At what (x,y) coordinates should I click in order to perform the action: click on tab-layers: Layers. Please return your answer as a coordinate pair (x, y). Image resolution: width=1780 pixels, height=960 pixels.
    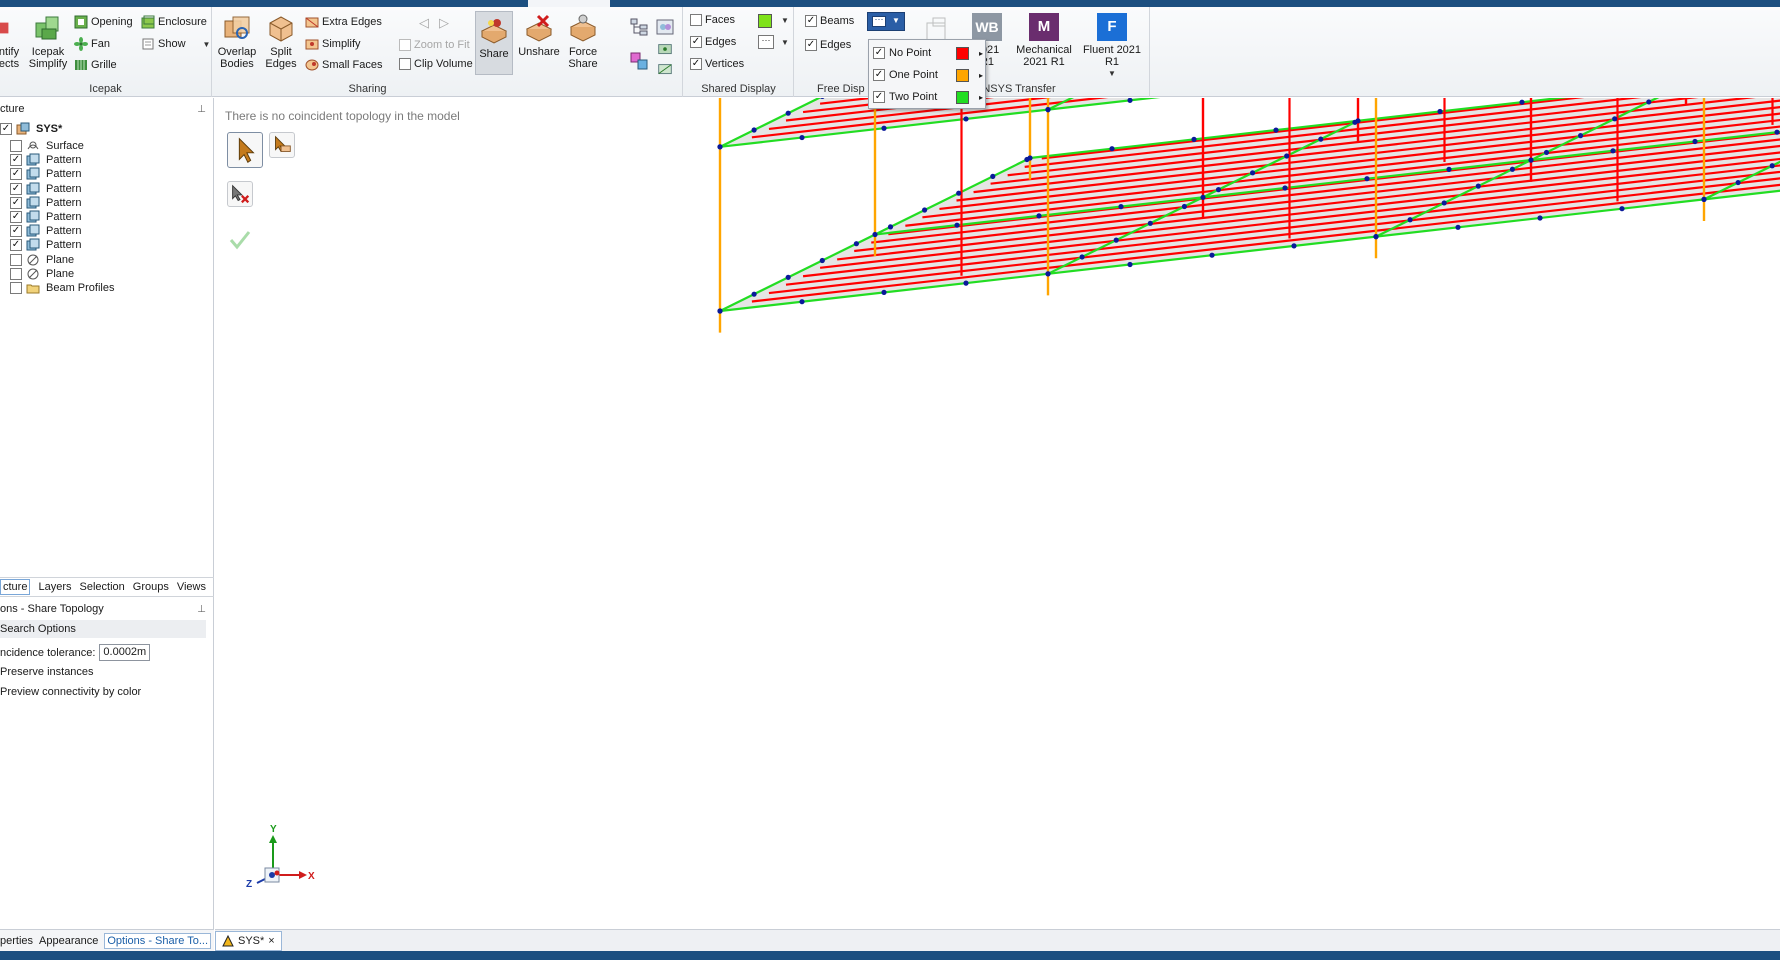
    Looking at the image, I should click on (54, 587).